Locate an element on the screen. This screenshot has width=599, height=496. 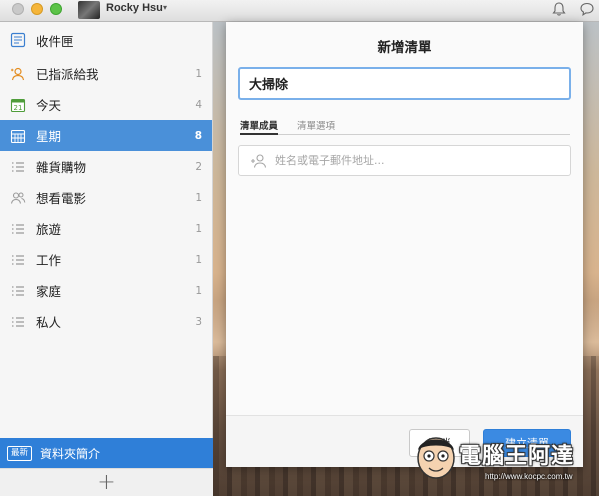
sidebar-item-movies: 想看電影 1 is located at coordinates (106, 197).